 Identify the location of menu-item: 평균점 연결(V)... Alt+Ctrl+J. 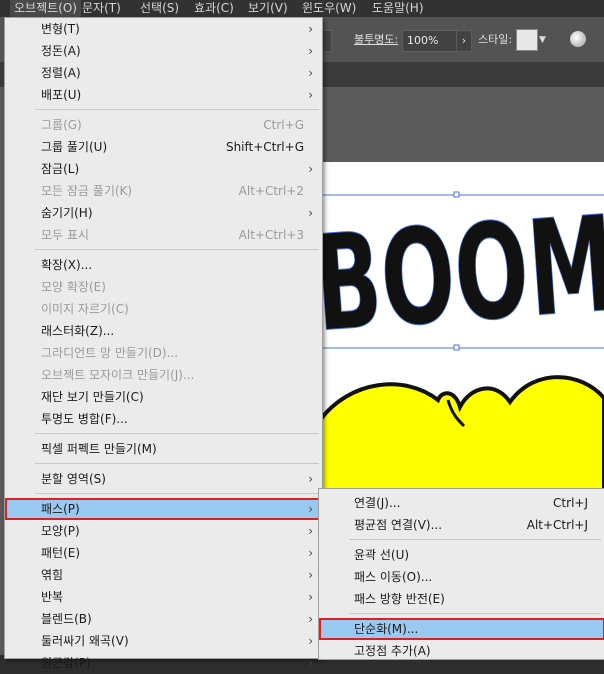
(461, 525).